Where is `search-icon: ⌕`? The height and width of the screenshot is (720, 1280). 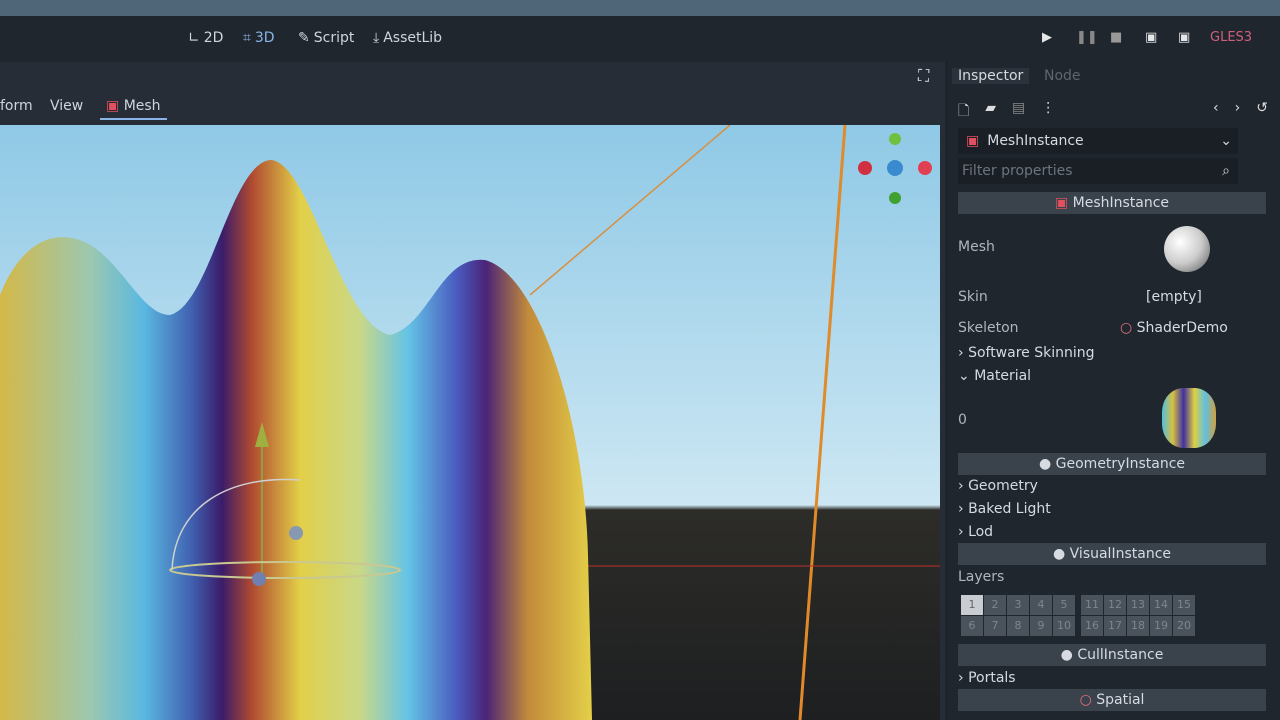 search-icon: ⌕ is located at coordinates (1226, 171).